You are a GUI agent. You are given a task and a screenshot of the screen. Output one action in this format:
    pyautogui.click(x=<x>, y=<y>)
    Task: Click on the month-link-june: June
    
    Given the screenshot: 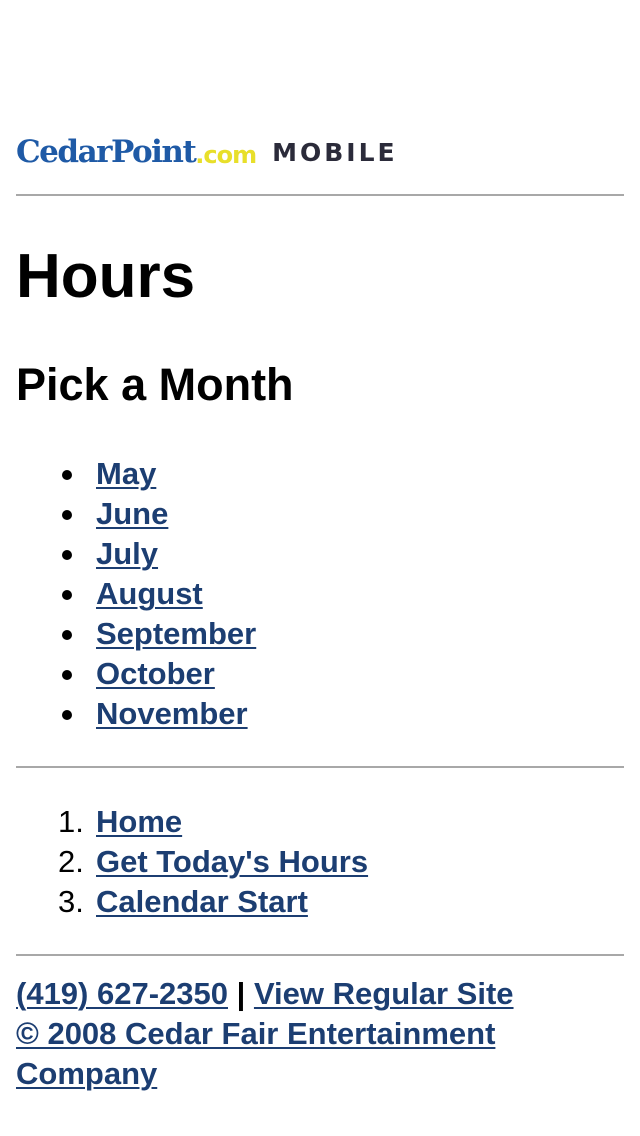 What is the action you would take?
    pyautogui.click(x=132, y=514)
    